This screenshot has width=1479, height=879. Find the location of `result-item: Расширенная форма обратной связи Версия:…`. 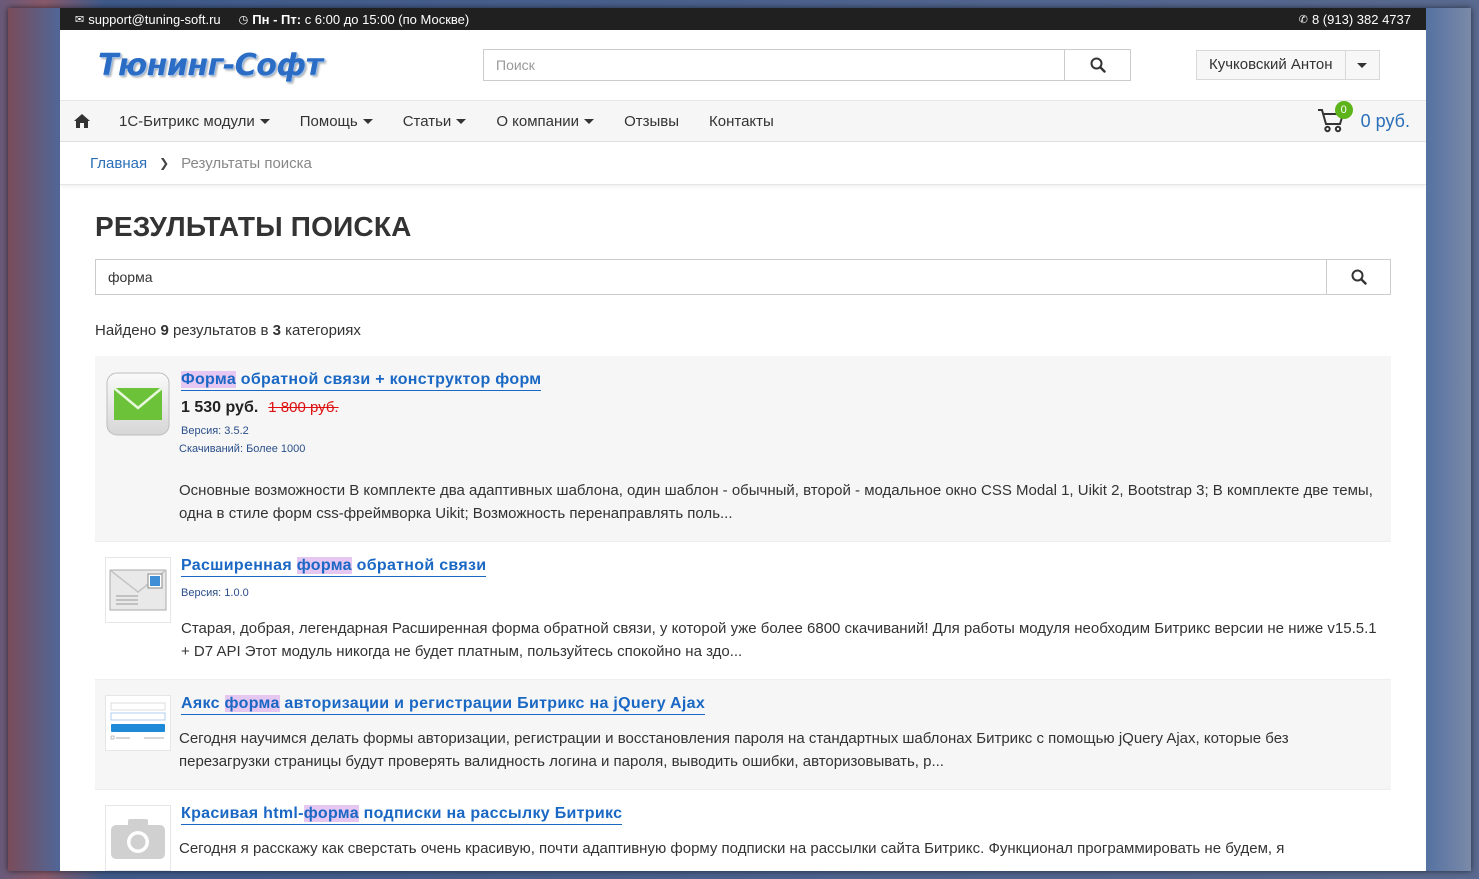

result-item: Расширенная форма обратной связи Версия:… is located at coordinates (743, 611).